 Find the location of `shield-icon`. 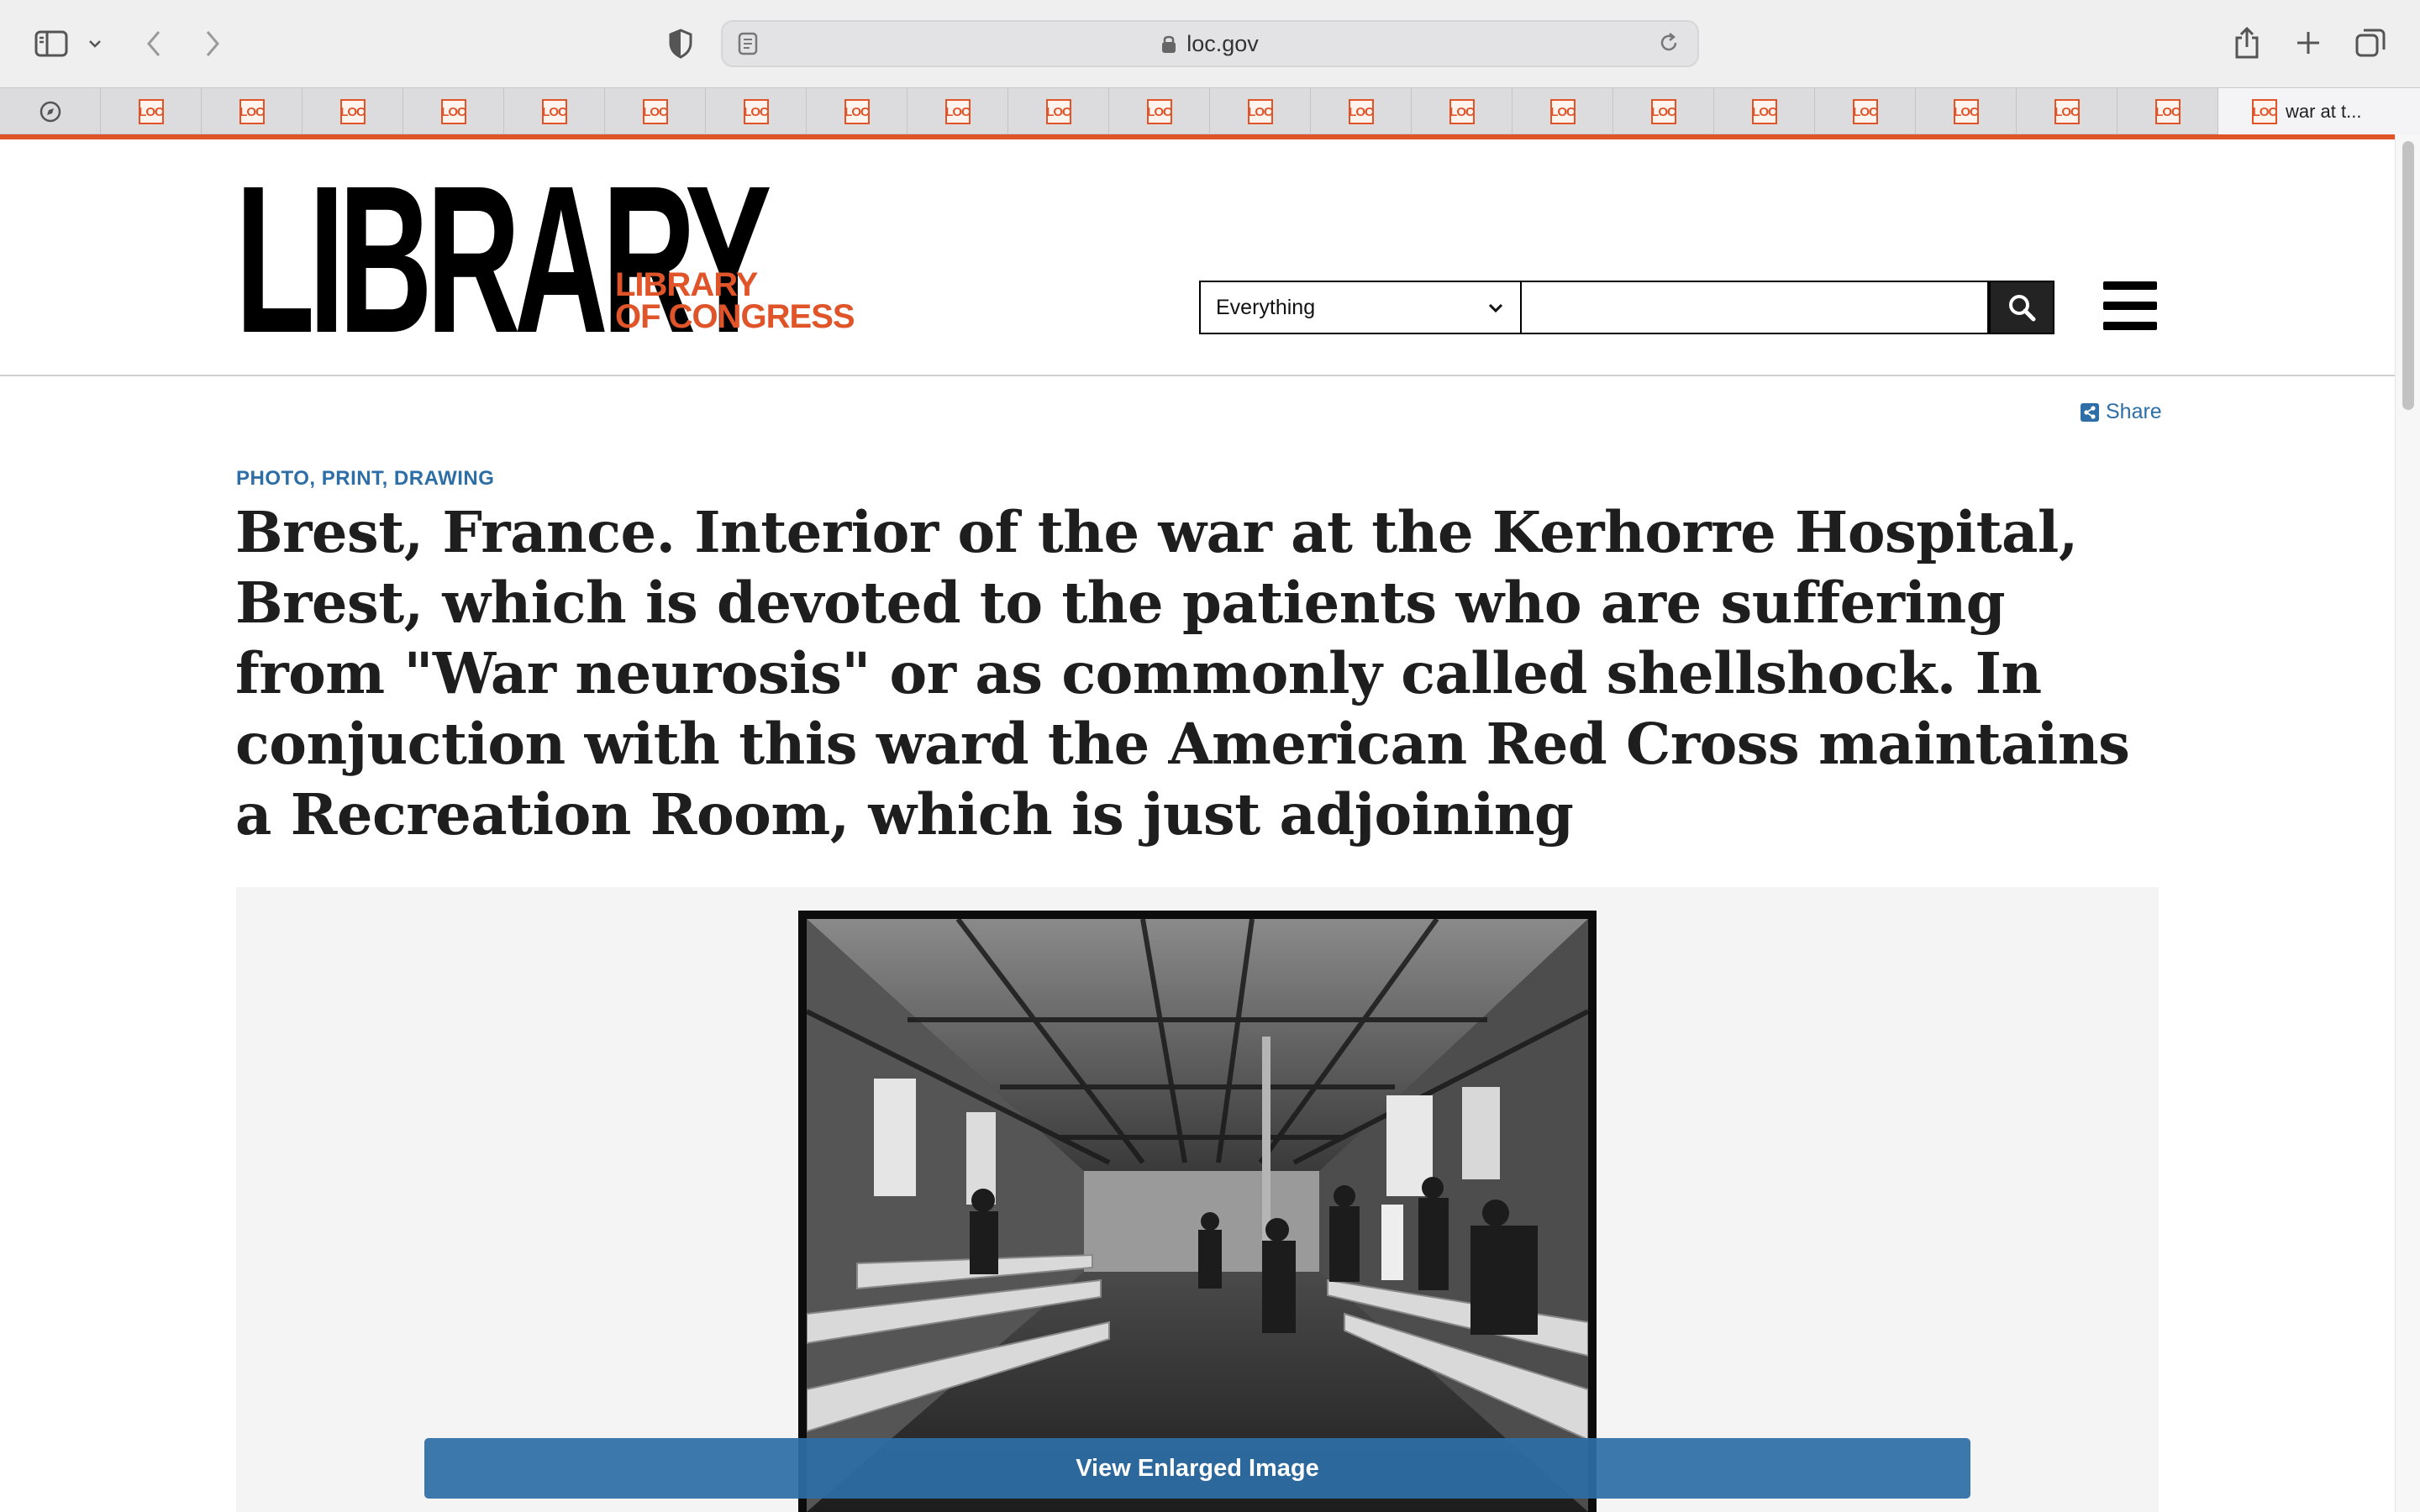

shield-icon is located at coordinates (680, 44).